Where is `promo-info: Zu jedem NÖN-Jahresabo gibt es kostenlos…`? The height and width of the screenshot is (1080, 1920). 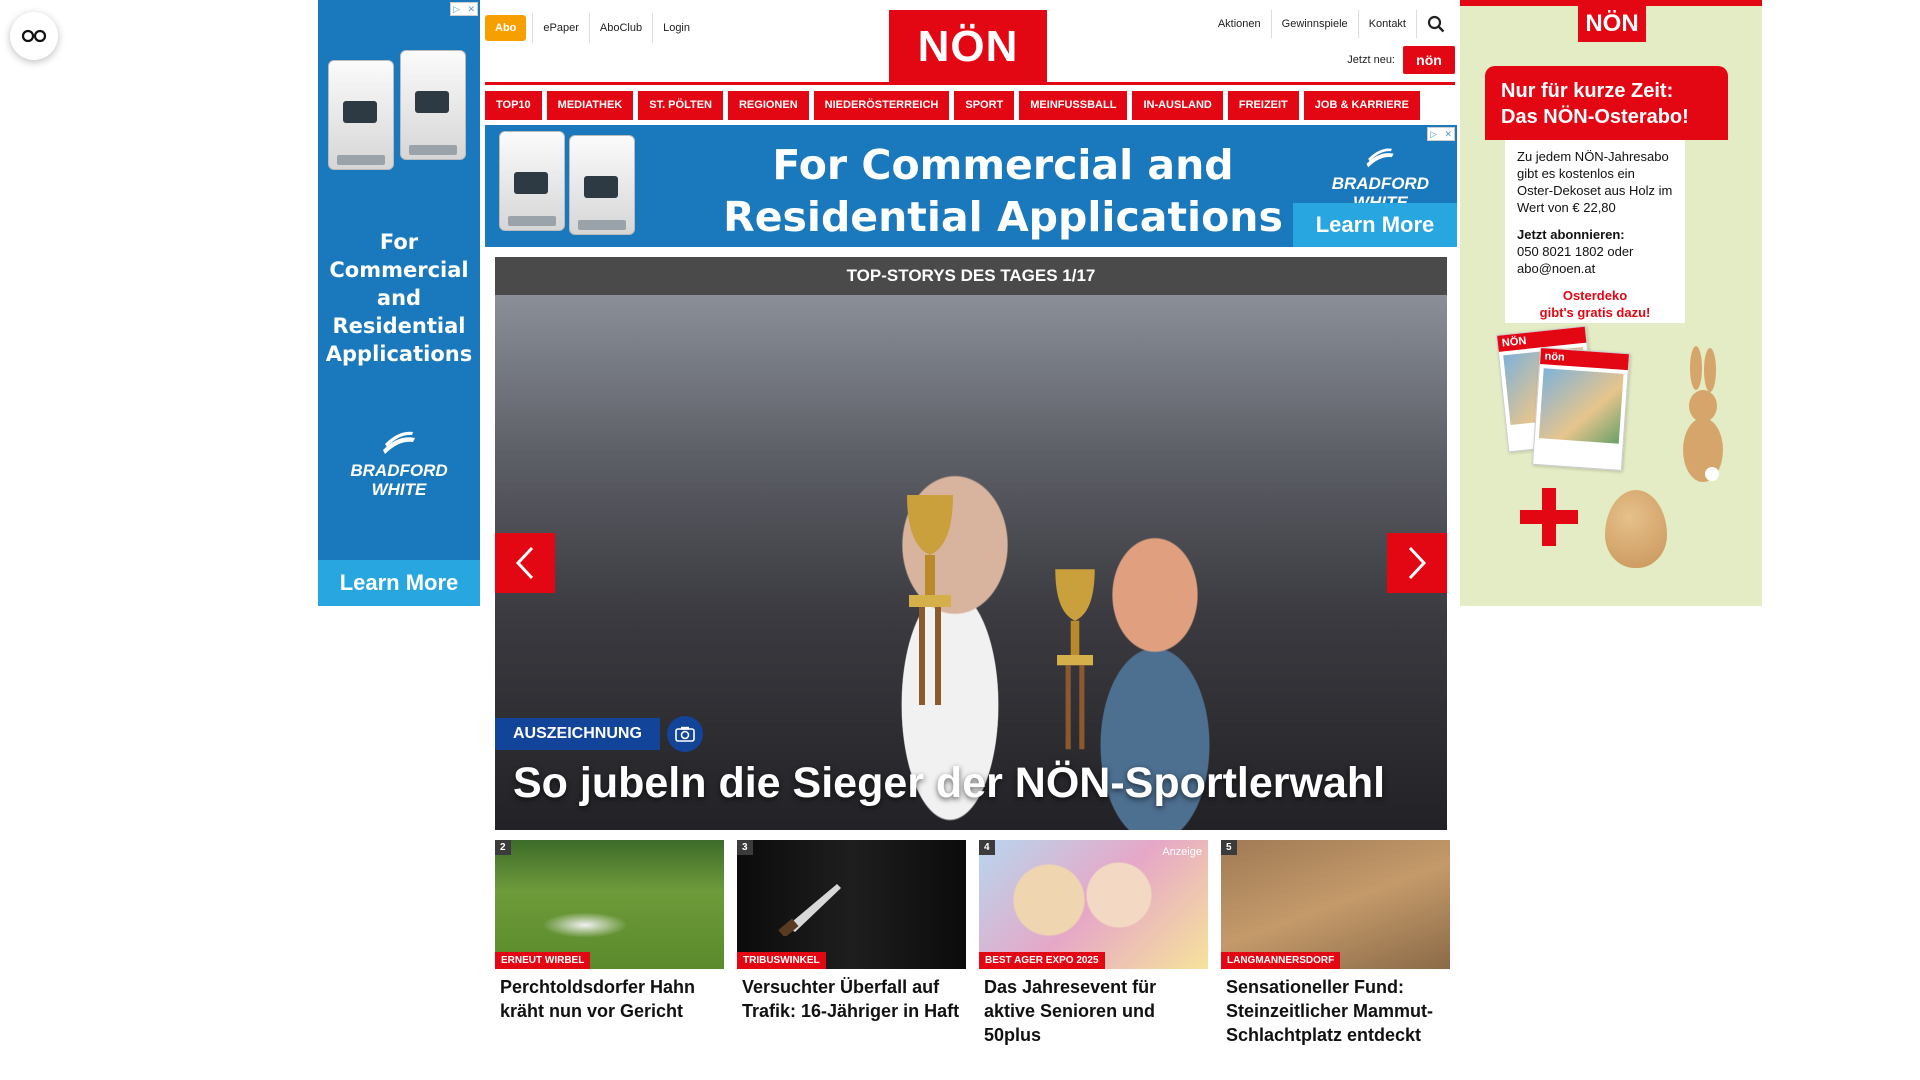
promo-info: Zu jedem NÖN-Jahresabo gibt es kostenlos… is located at coordinates (1595, 231).